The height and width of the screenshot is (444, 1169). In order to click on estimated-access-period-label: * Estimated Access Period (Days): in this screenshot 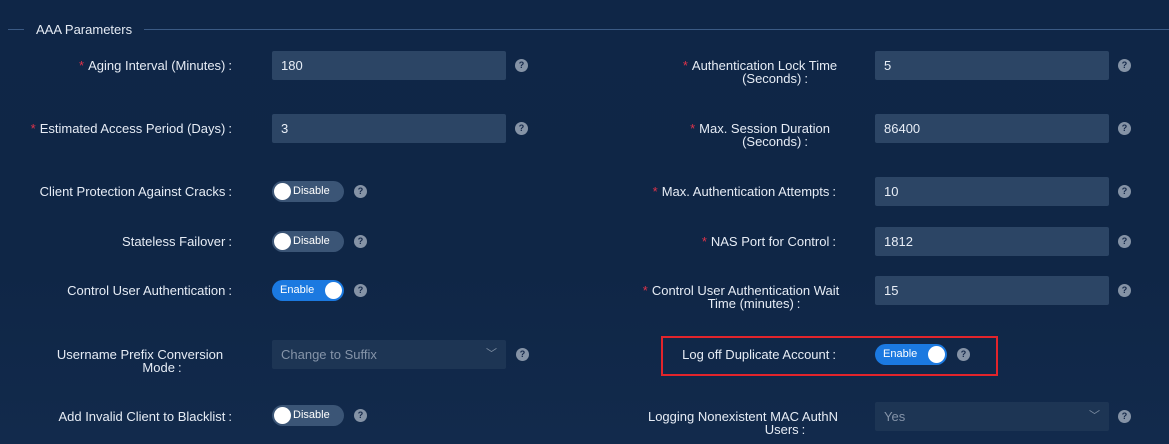, I will do `click(121, 128)`.